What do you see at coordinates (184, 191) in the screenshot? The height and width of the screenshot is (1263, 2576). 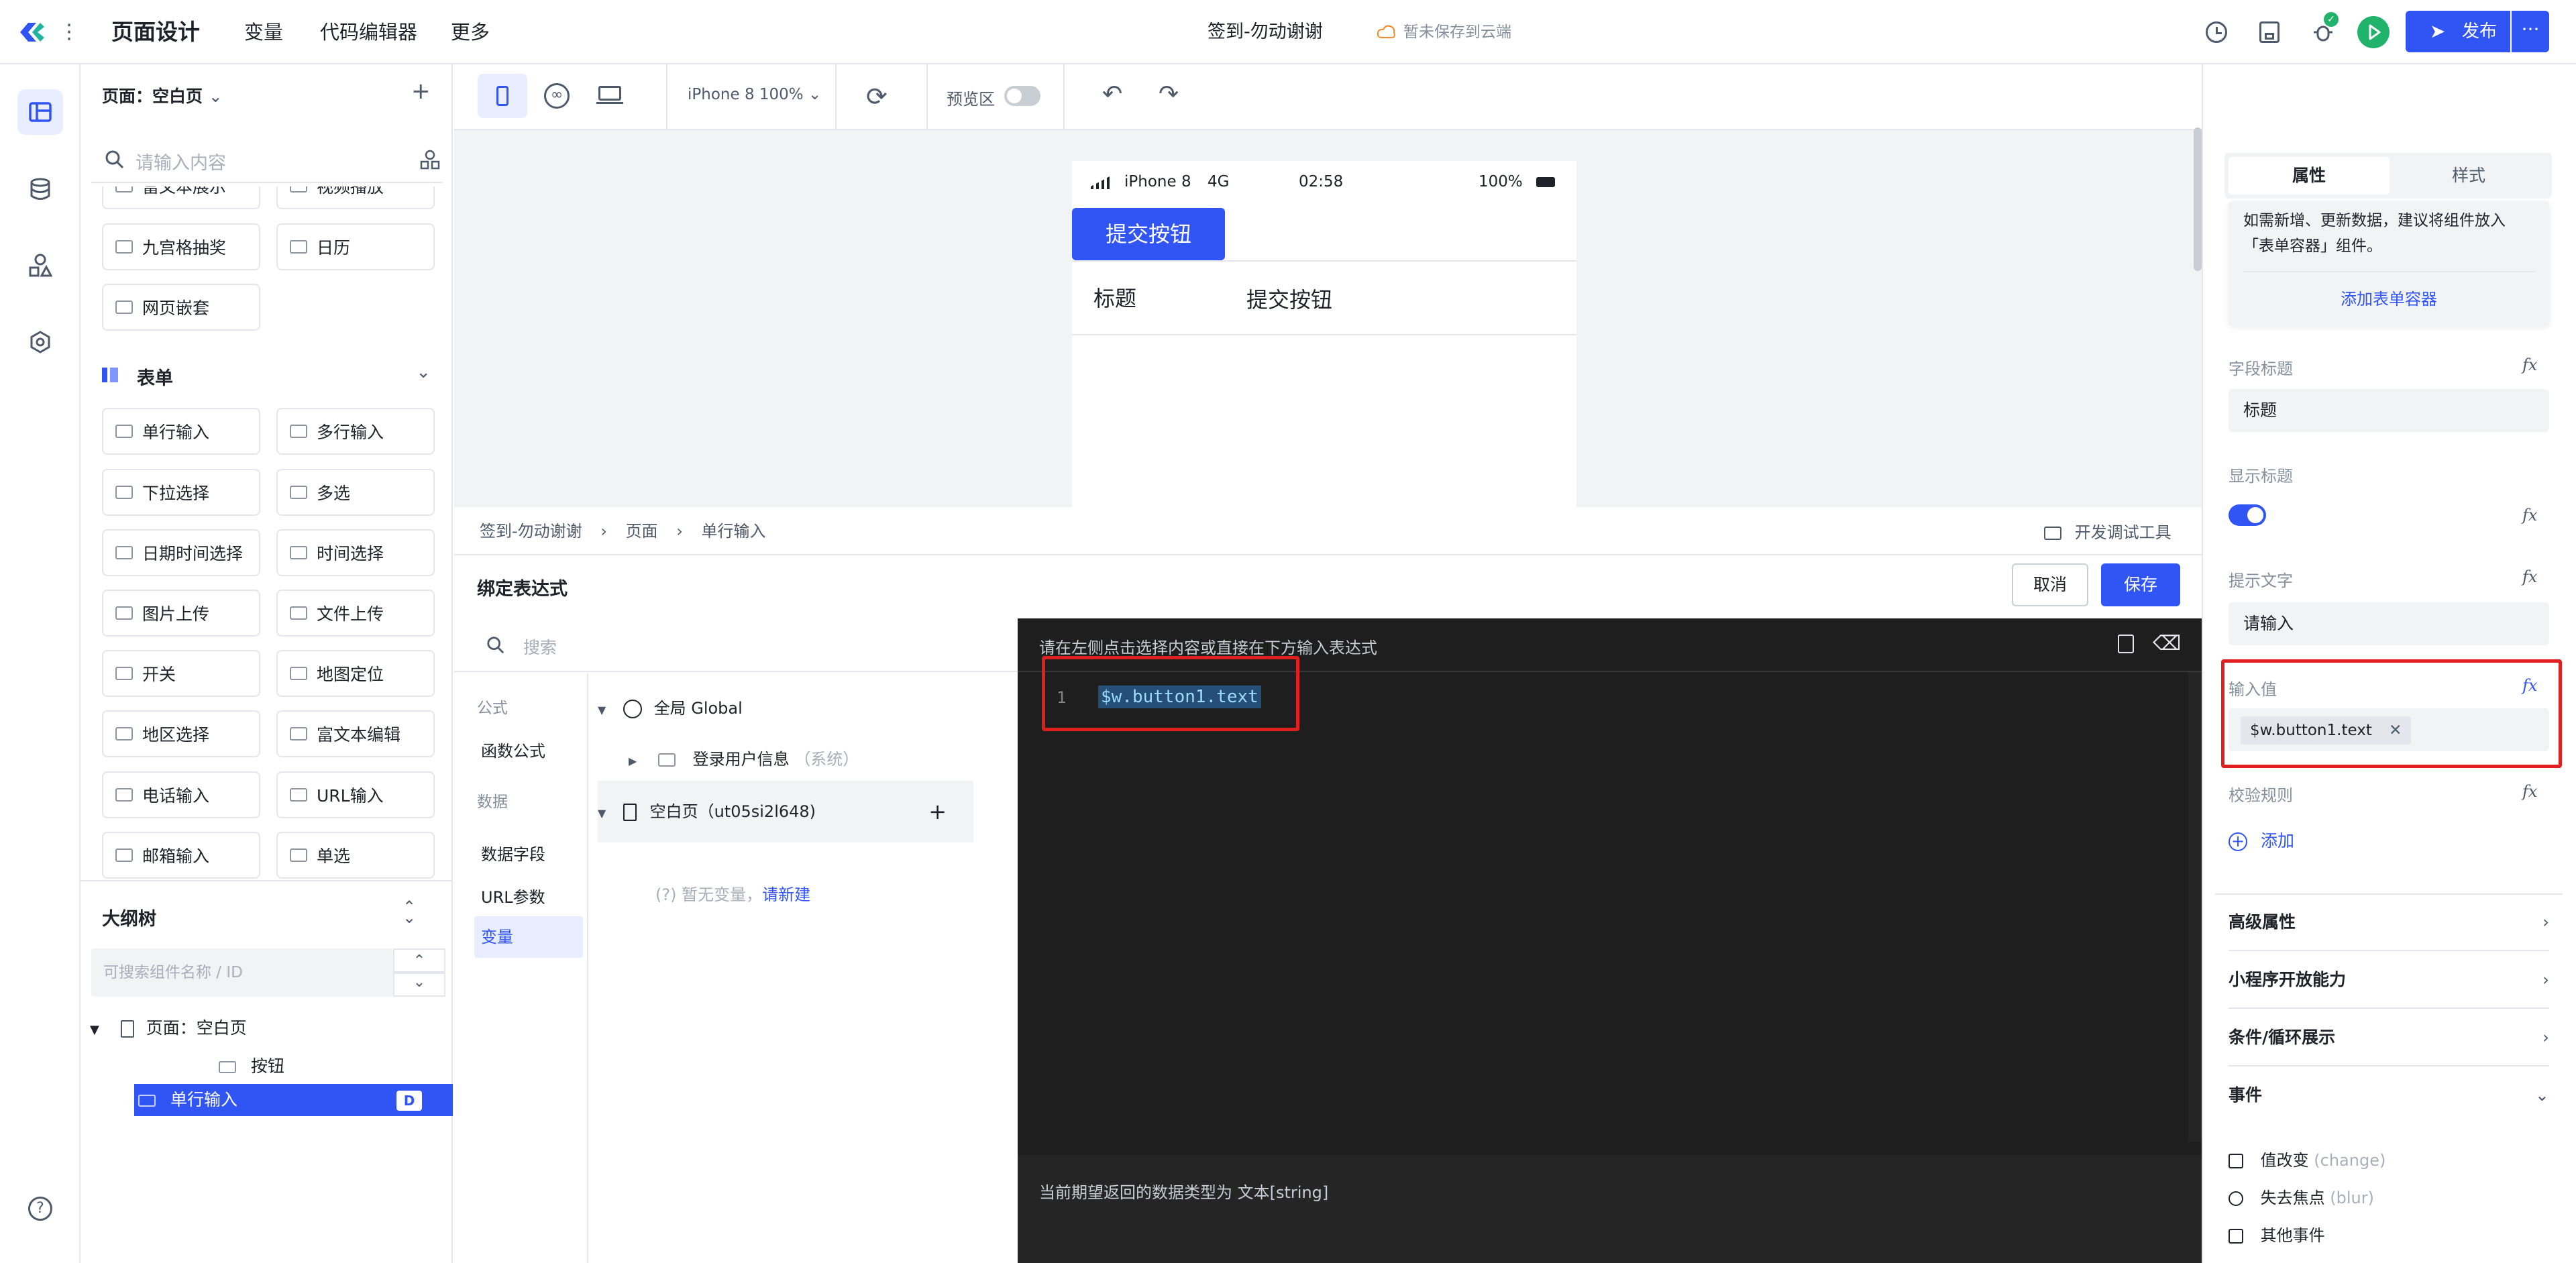 I see `component-label: 富文本展示` at bounding box center [184, 191].